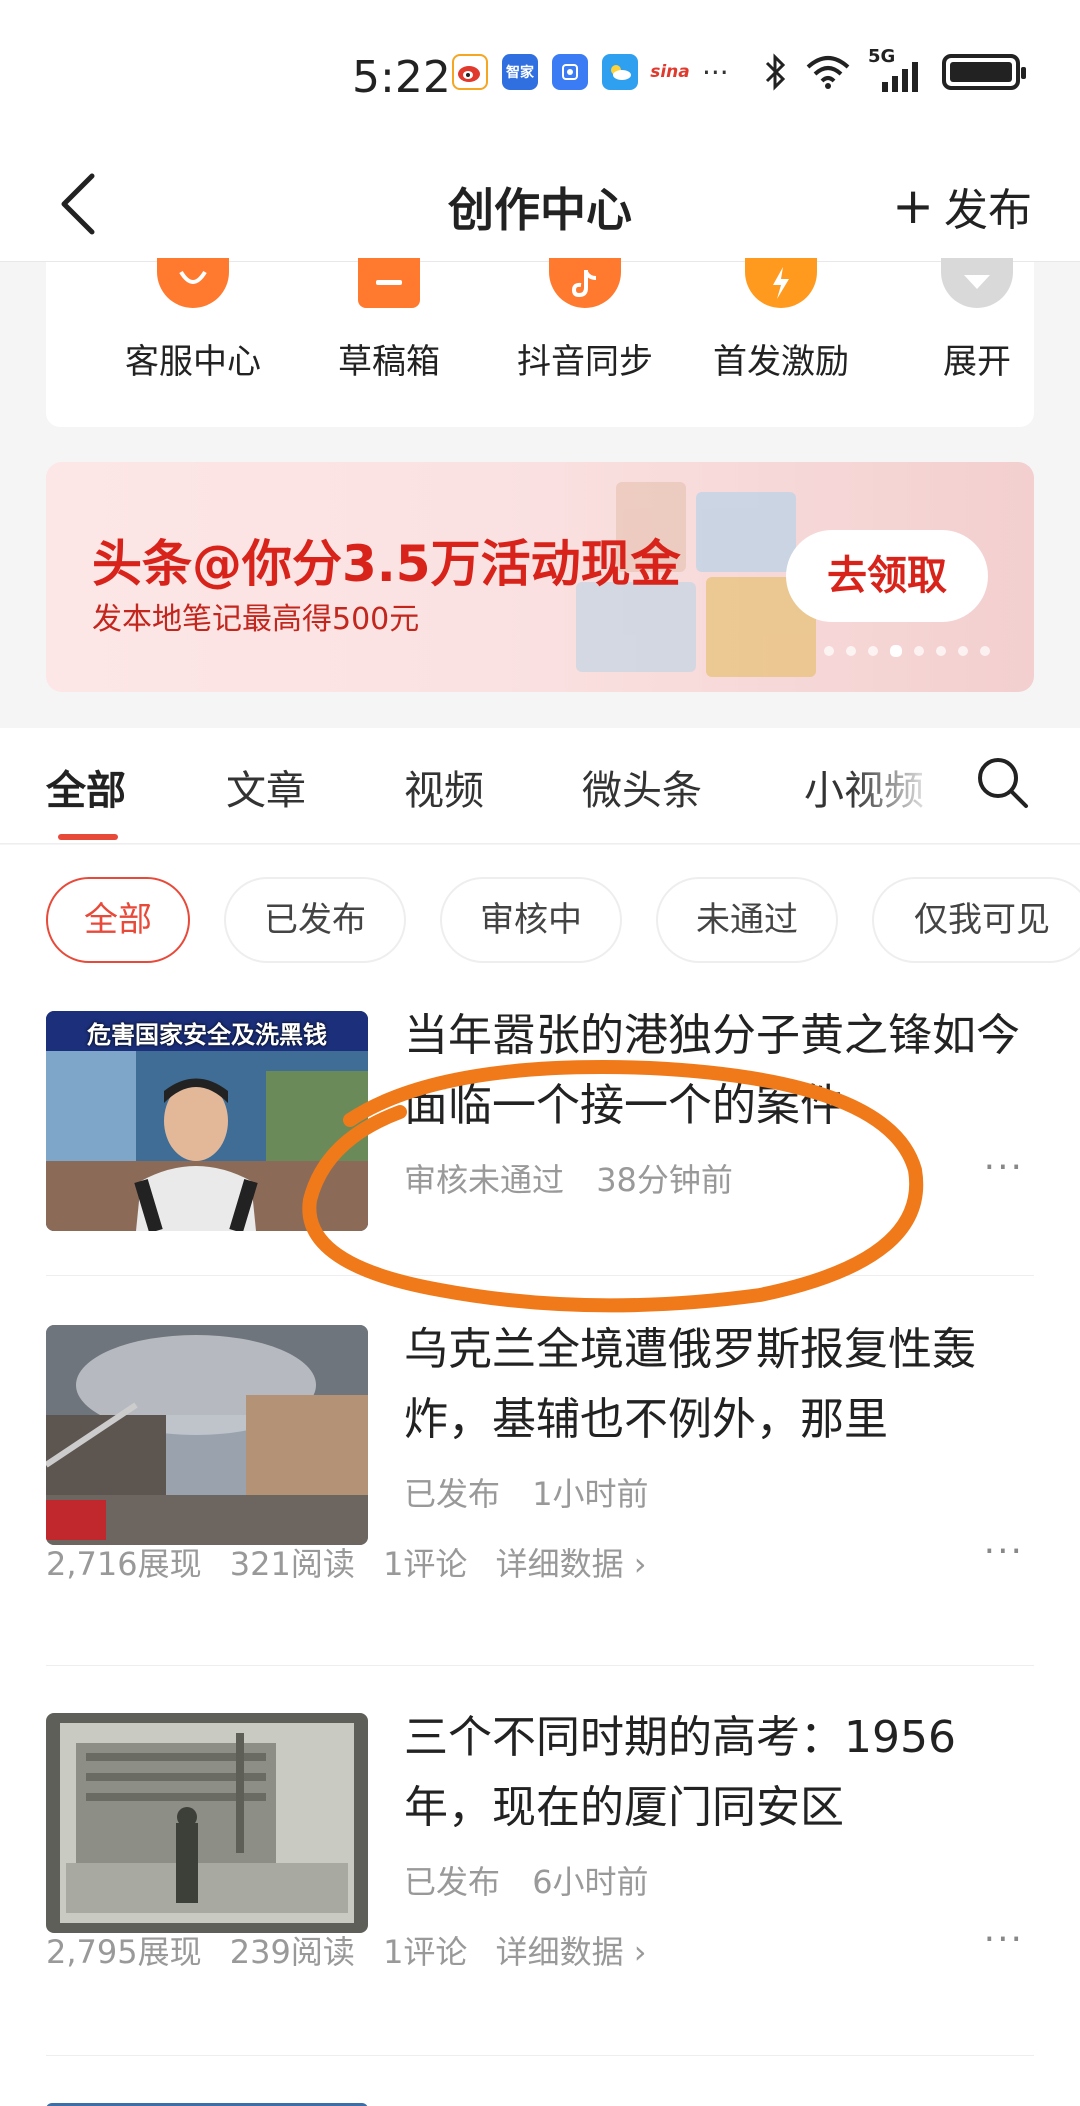 Image resolution: width=1080 pixels, height=2106 pixels. I want to click on app-header: 创作中心 + 发布, so click(540, 206).